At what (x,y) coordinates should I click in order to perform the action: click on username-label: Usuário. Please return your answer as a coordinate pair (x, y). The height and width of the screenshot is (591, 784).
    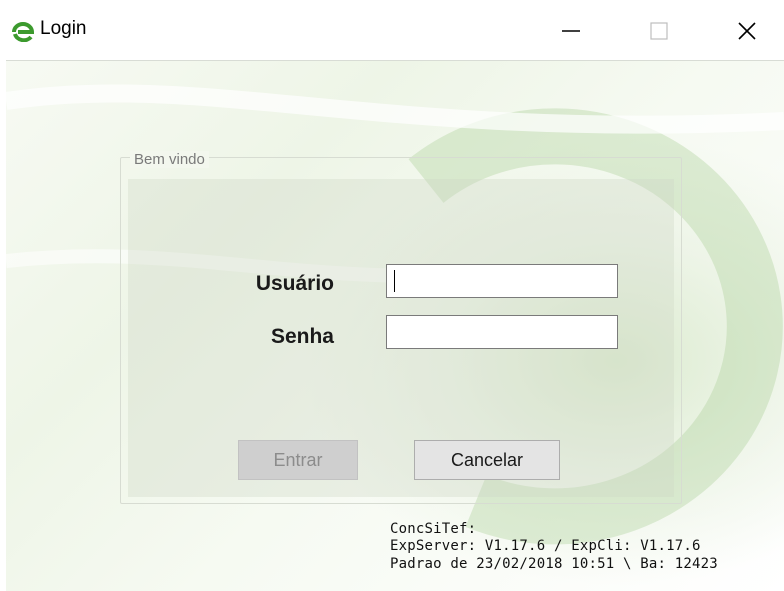
    Looking at the image, I should click on (294, 283).